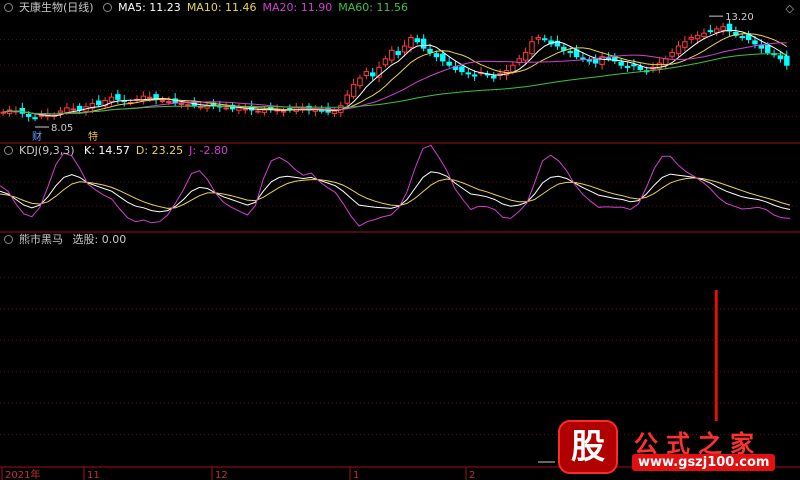  What do you see at coordinates (93, 137) in the screenshot?
I see `event-marker: 特` at bounding box center [93, 137].